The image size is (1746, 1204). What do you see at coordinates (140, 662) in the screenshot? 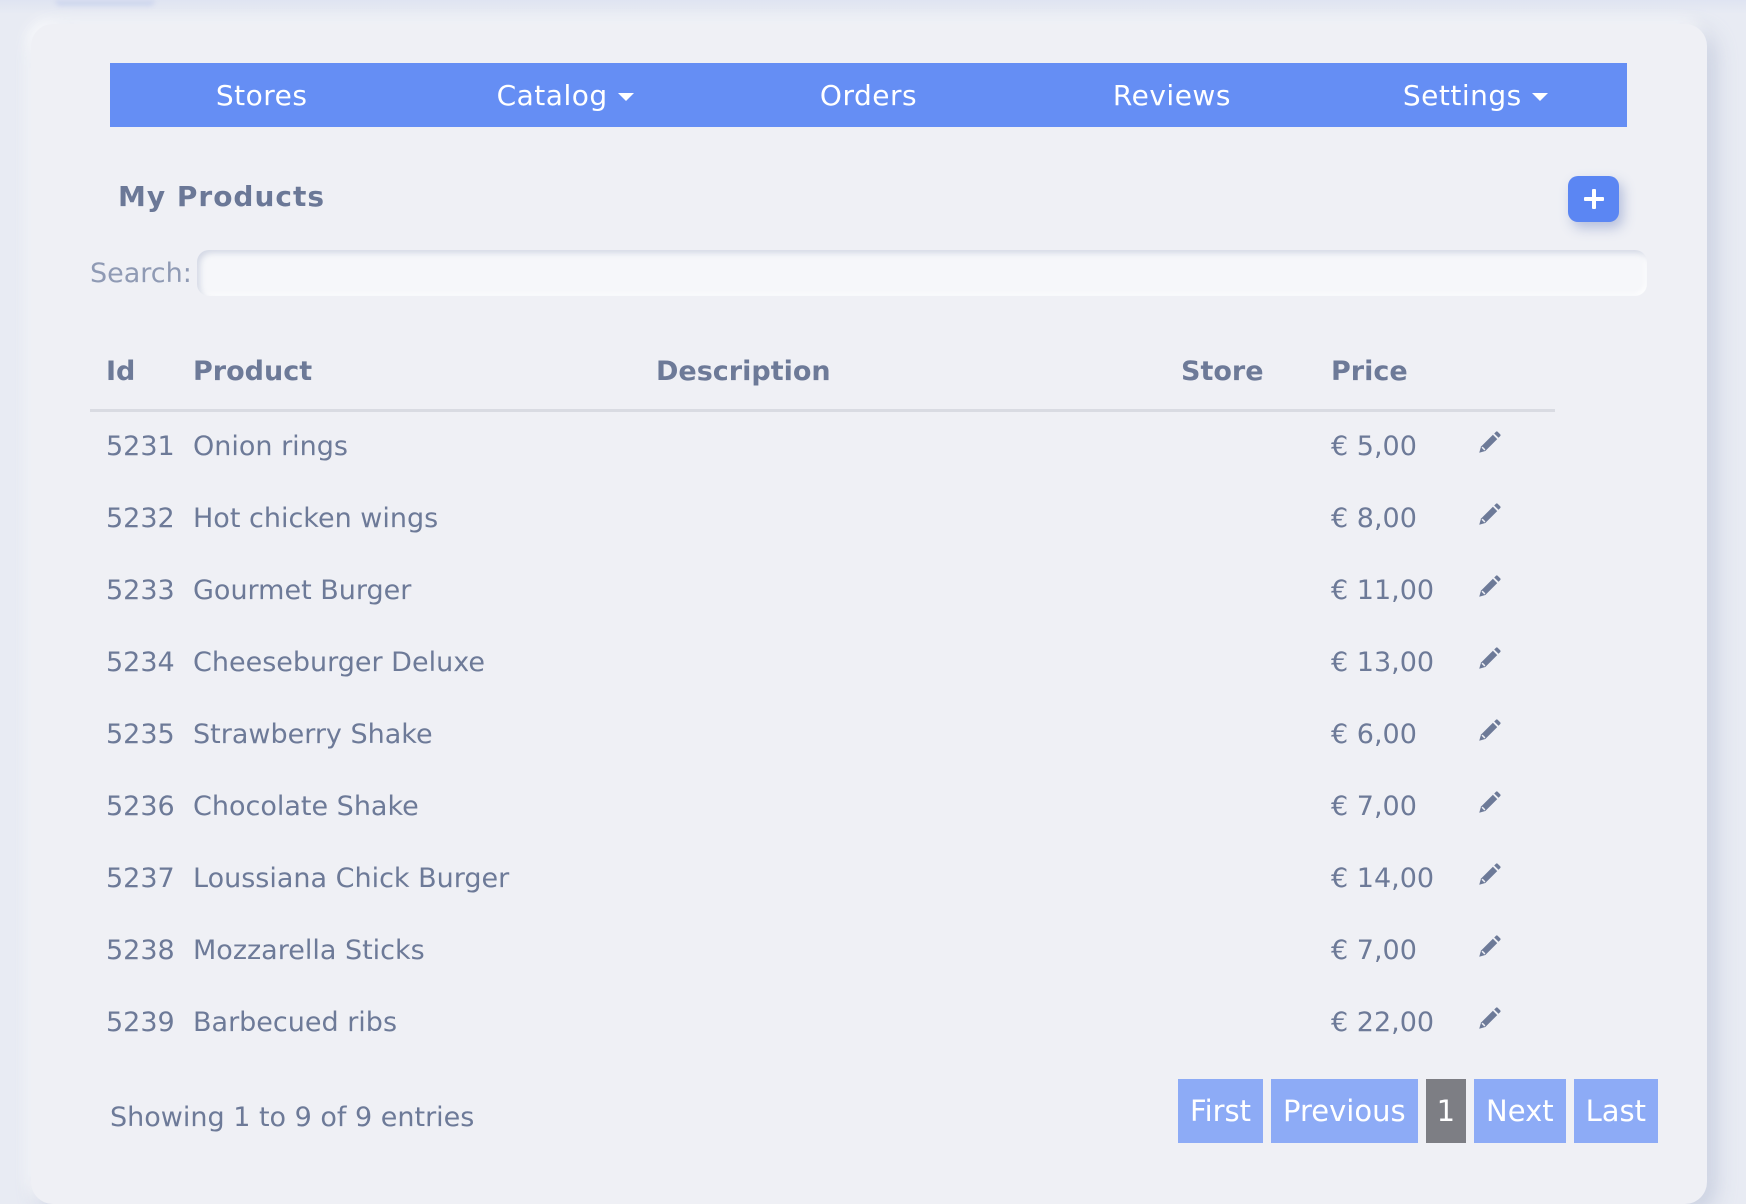
I see `cell-id: 5234` at bounding box center [140, 662].